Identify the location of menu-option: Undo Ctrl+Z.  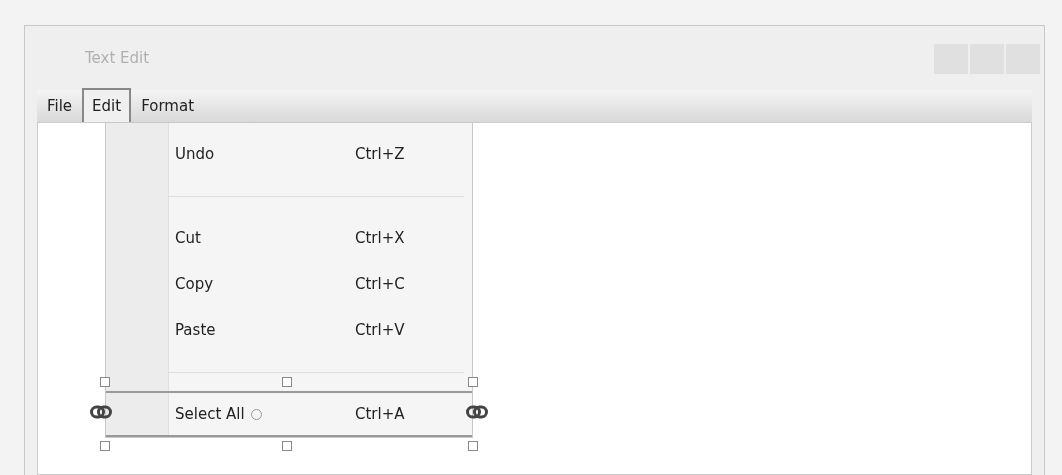
(316, 154).